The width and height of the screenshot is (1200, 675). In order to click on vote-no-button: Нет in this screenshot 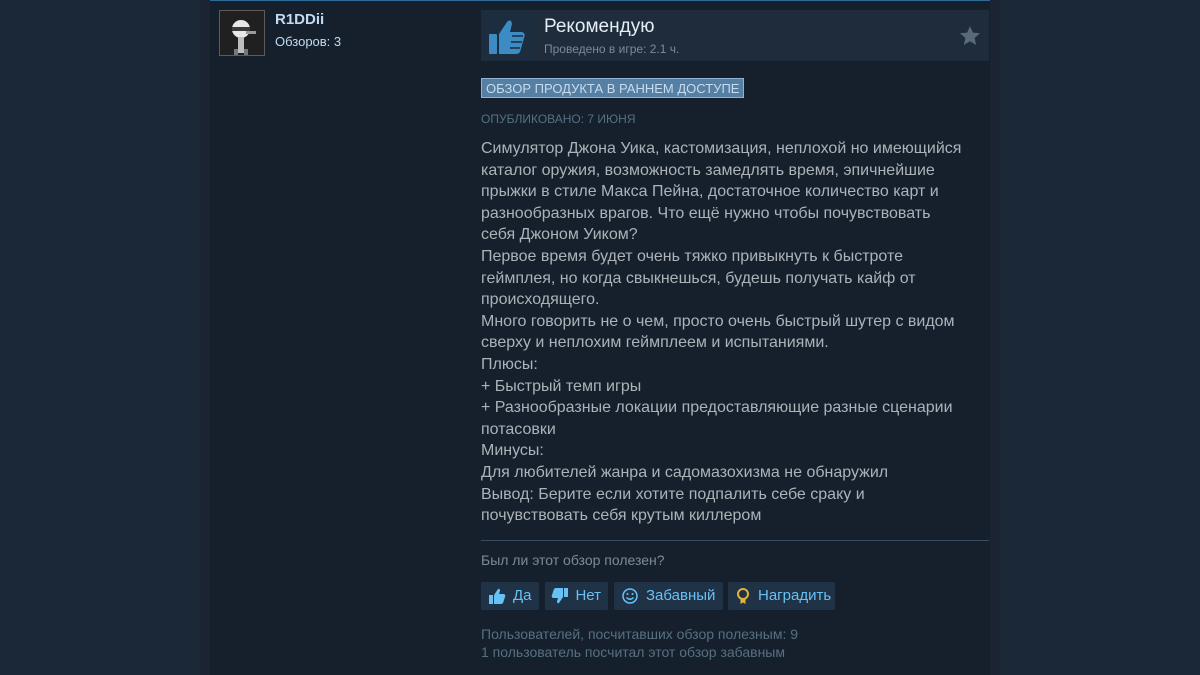, I will do `click(576, 596)`.